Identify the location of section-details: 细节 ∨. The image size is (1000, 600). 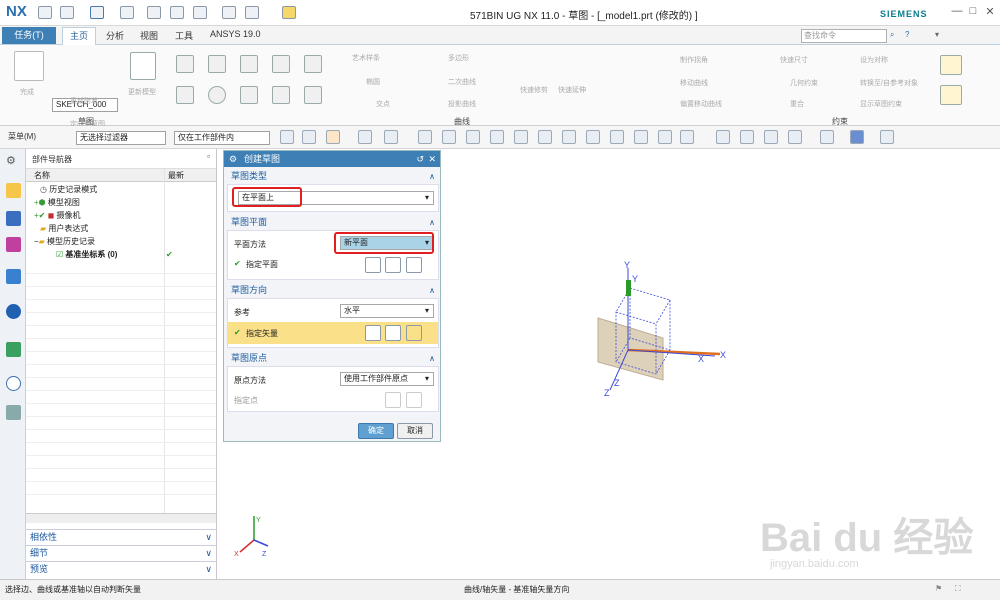
(121, 552).